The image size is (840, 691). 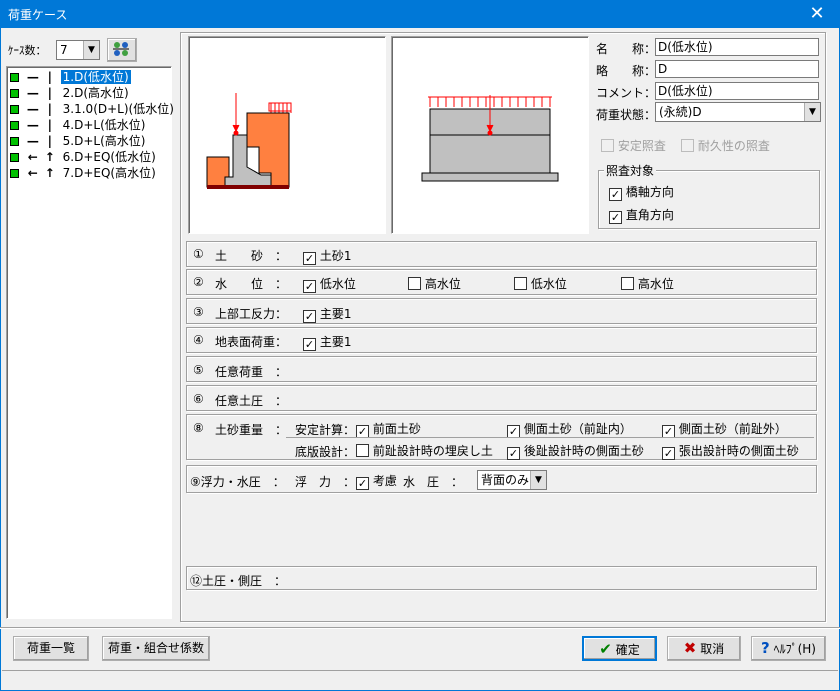 What do you see at coordinates (236, 133) in the screenshot?
I see `load-point` at bounding box center [236, 133].